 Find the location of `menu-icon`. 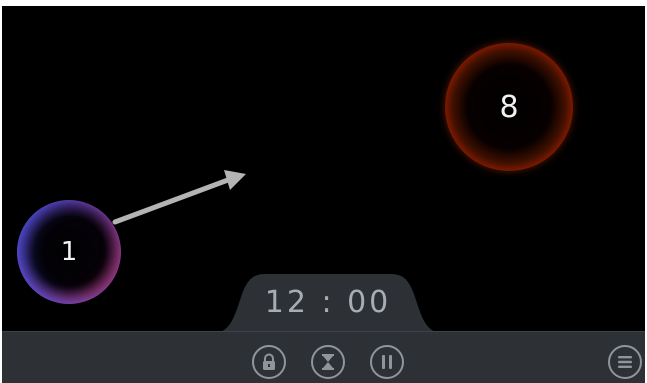

menu-icon is located at coordinates (625, 362).